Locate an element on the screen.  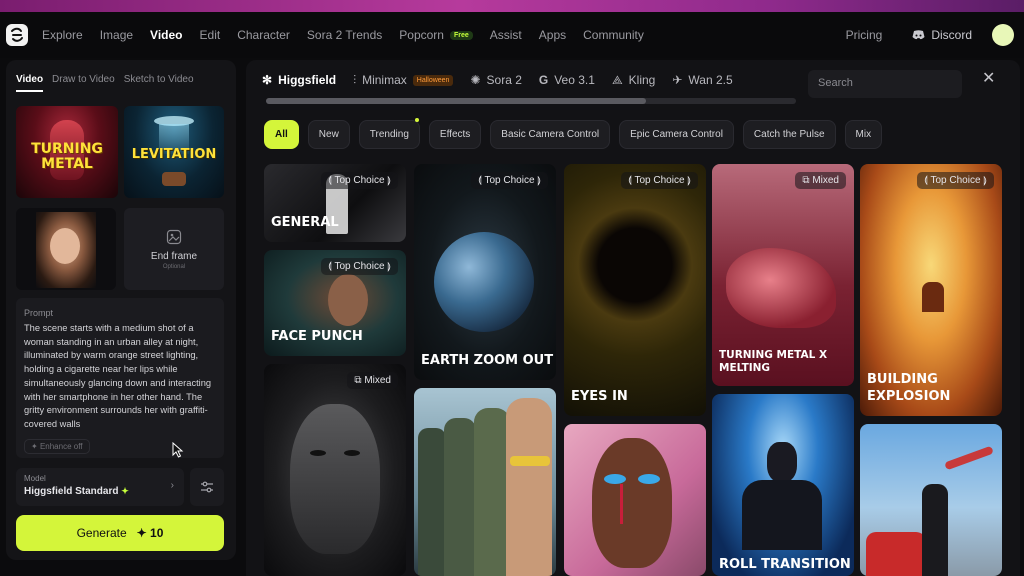
model-tab-sora-2: ✺ Sora 2 is located at coordinates (495, 80).